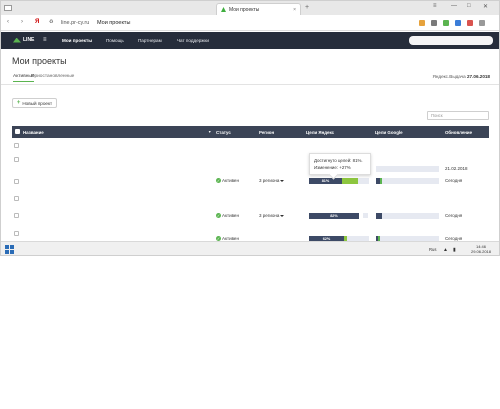 The height and width of the screenshot is (409, 500). What do you see at coordinates (458, 115) in the screenshot?
I see `search-input: Поиск` at bounding box center [458, 115].